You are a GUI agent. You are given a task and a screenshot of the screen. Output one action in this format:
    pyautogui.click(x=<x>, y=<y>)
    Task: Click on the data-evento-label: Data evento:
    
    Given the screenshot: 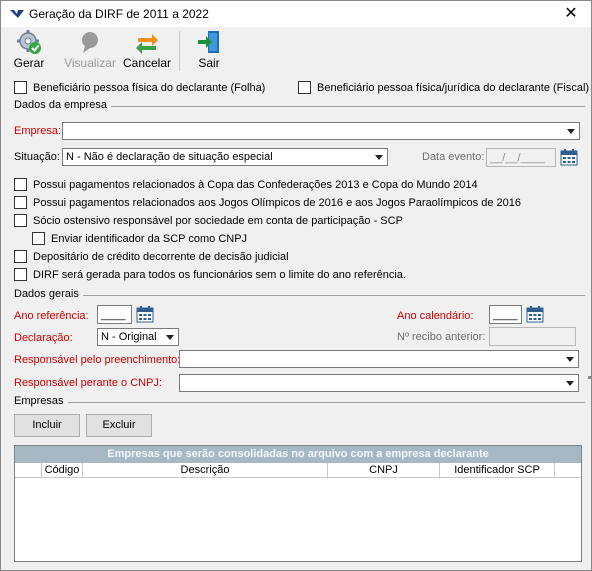 What is the action you would take?
    pyautogui.click(x=453, y=157)
    